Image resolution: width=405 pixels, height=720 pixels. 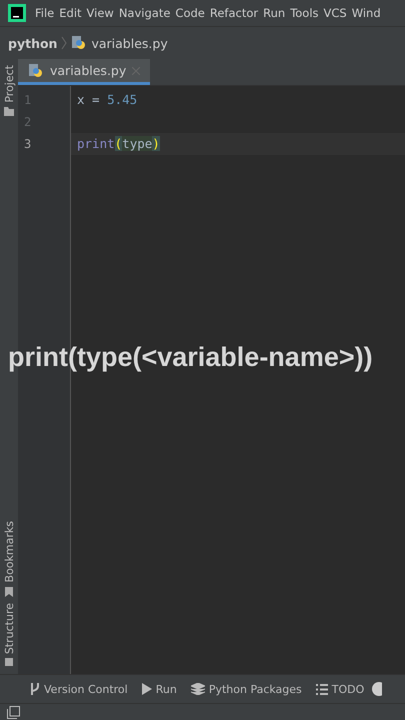 What do you see at coordinates (9, 631) in the screenshot?
I see `tool-window-button: Structure` at bounding box center [9, 631].